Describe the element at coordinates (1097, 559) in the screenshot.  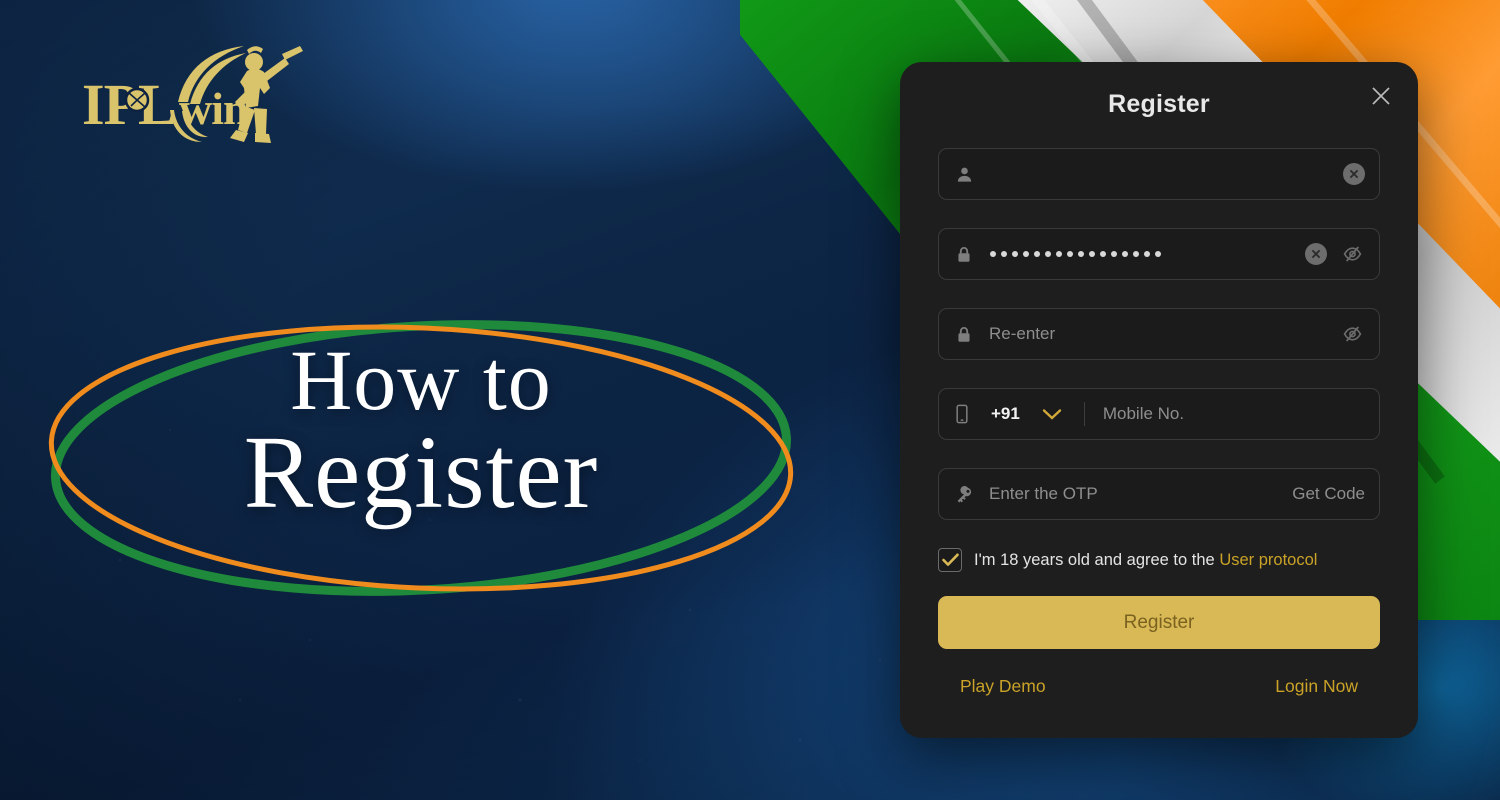
I see `agreement-text: I'm 18 years old and agree to the` at that location.